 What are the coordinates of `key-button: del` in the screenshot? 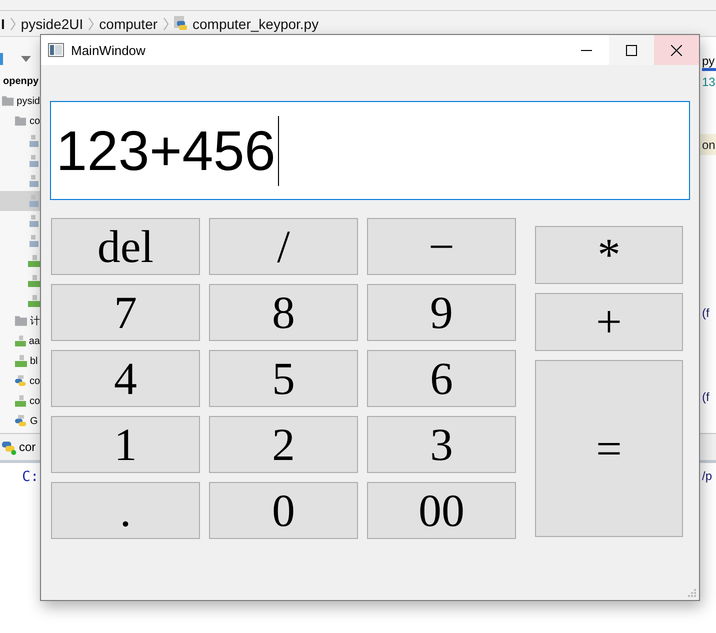 It's located at (125, 246).